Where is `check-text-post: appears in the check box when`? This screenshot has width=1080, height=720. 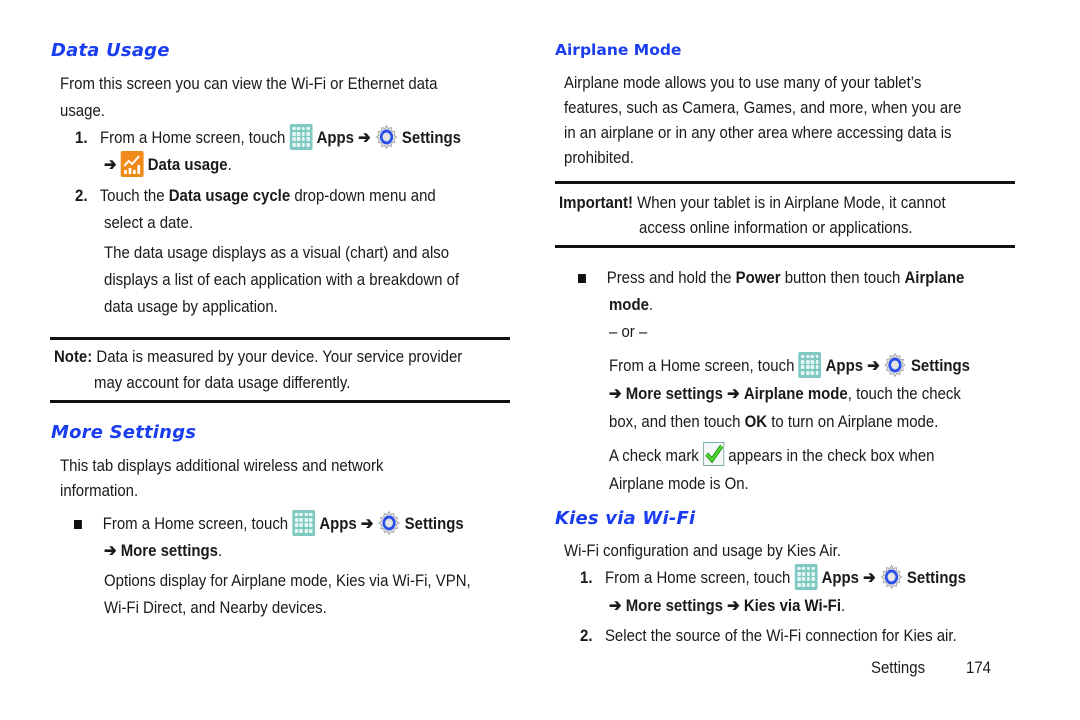 check-text-post: appears in the check box when is located at coordinates (831, 455).